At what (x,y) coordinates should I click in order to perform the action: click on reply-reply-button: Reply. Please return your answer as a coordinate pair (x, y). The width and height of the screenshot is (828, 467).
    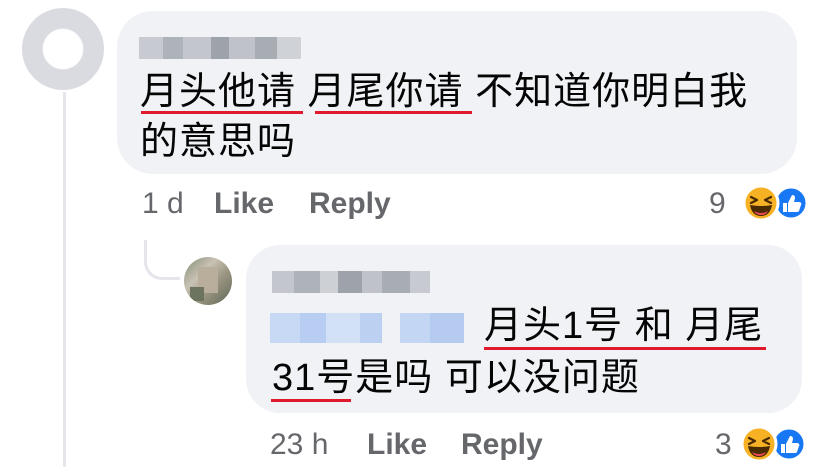
    Looking at the image, I should click on (502, 445).